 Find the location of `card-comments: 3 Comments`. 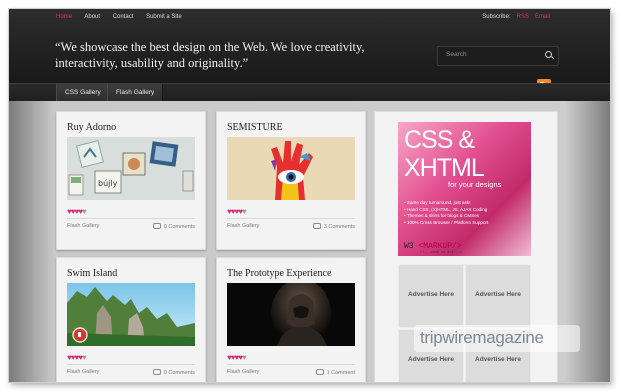

card-comments: 3 Comments is located at coordinates (333, 226).